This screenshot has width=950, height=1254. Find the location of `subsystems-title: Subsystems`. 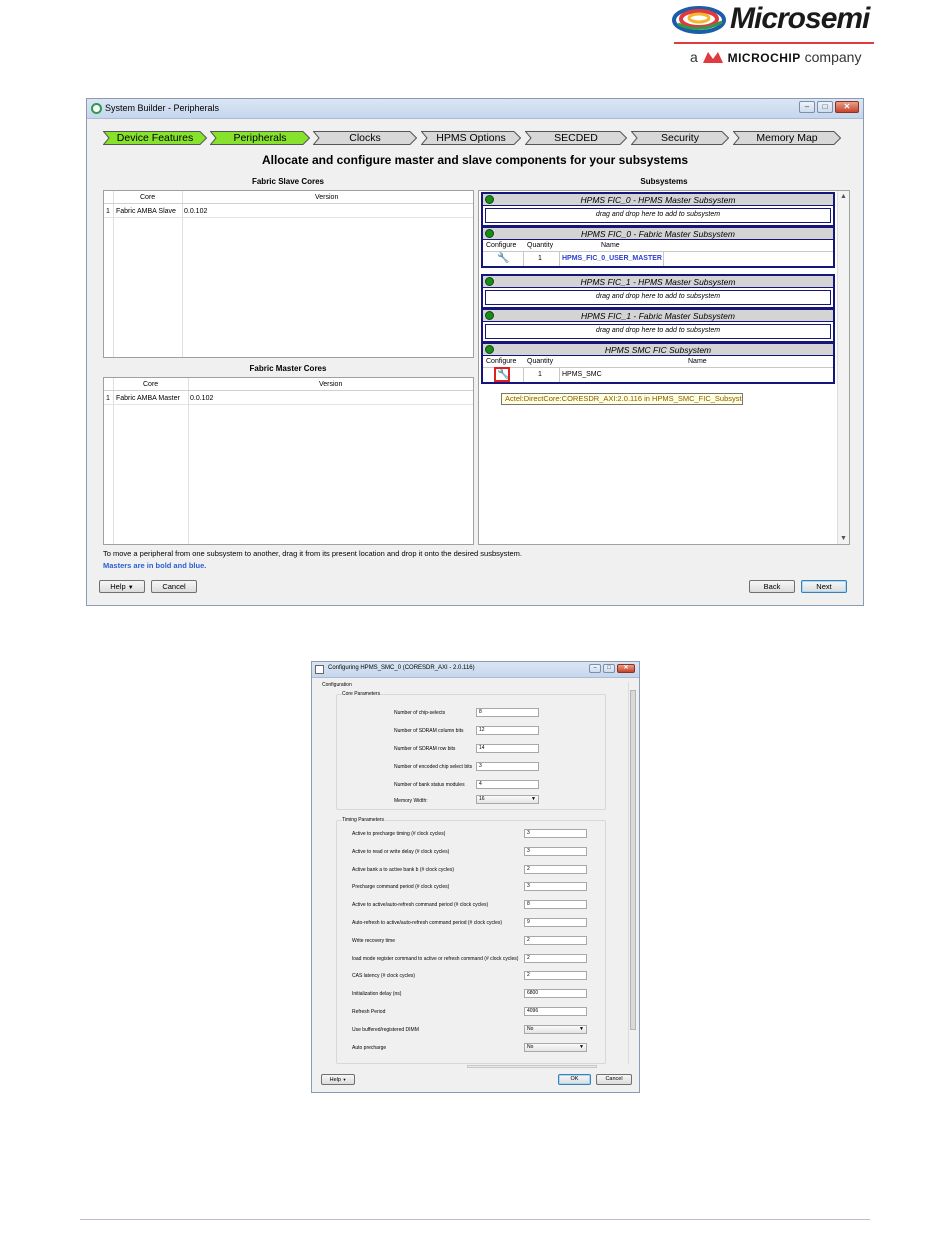

subsystems-title: Subsystems is located at coordinates (664, 181).